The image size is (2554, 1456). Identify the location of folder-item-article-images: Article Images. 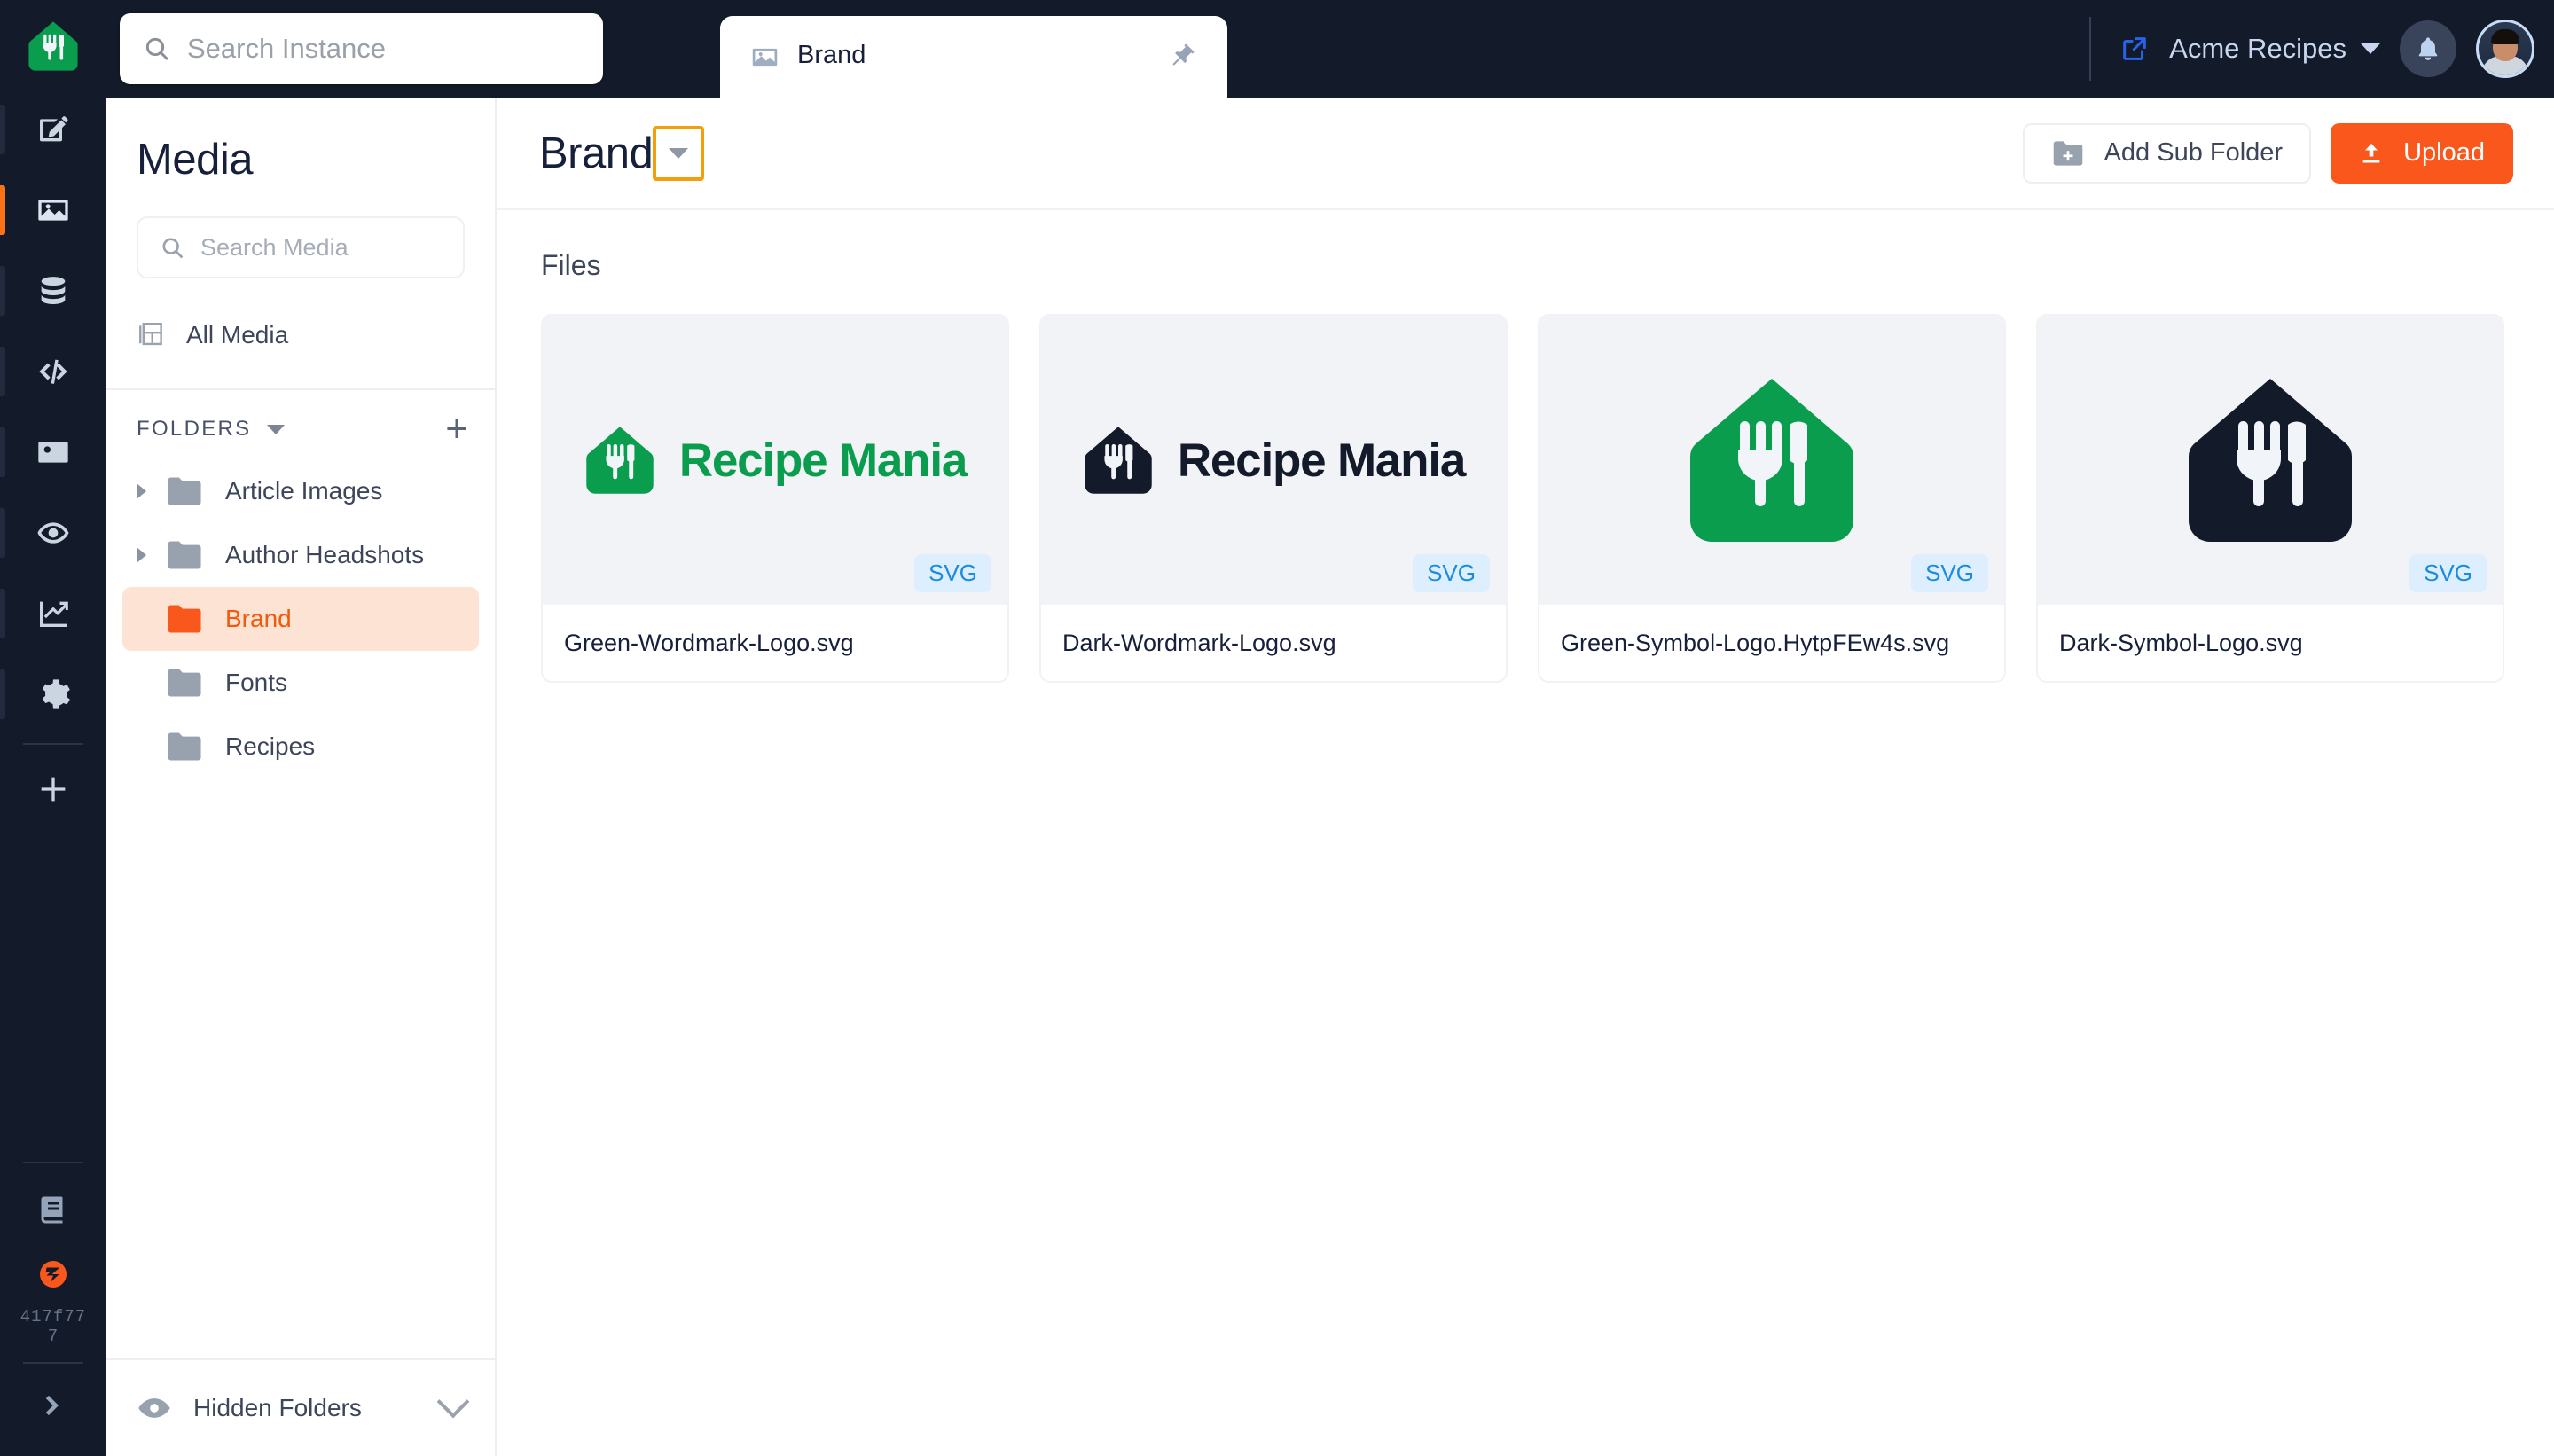
(300, 491).